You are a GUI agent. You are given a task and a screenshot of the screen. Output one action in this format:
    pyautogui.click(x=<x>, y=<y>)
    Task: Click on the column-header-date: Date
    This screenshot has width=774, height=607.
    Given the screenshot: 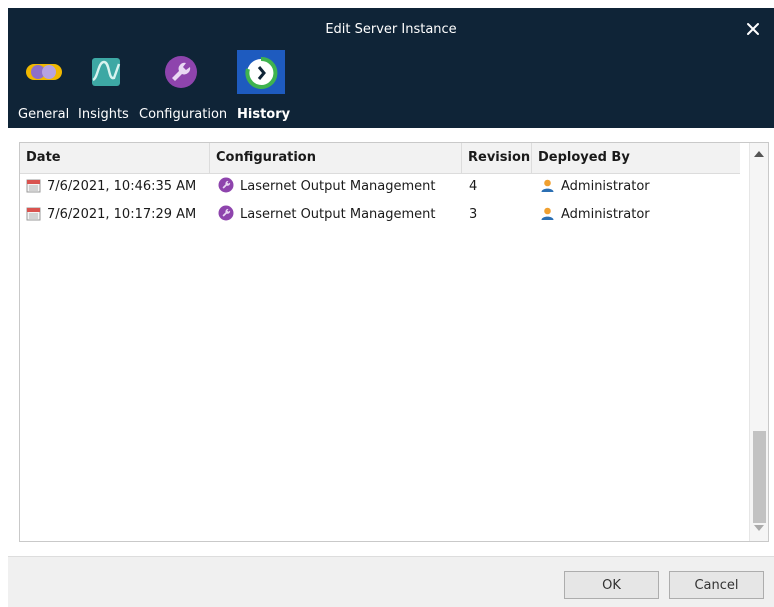 What is the action you would take?
    pyautogui.click(x=115, y=158)
    